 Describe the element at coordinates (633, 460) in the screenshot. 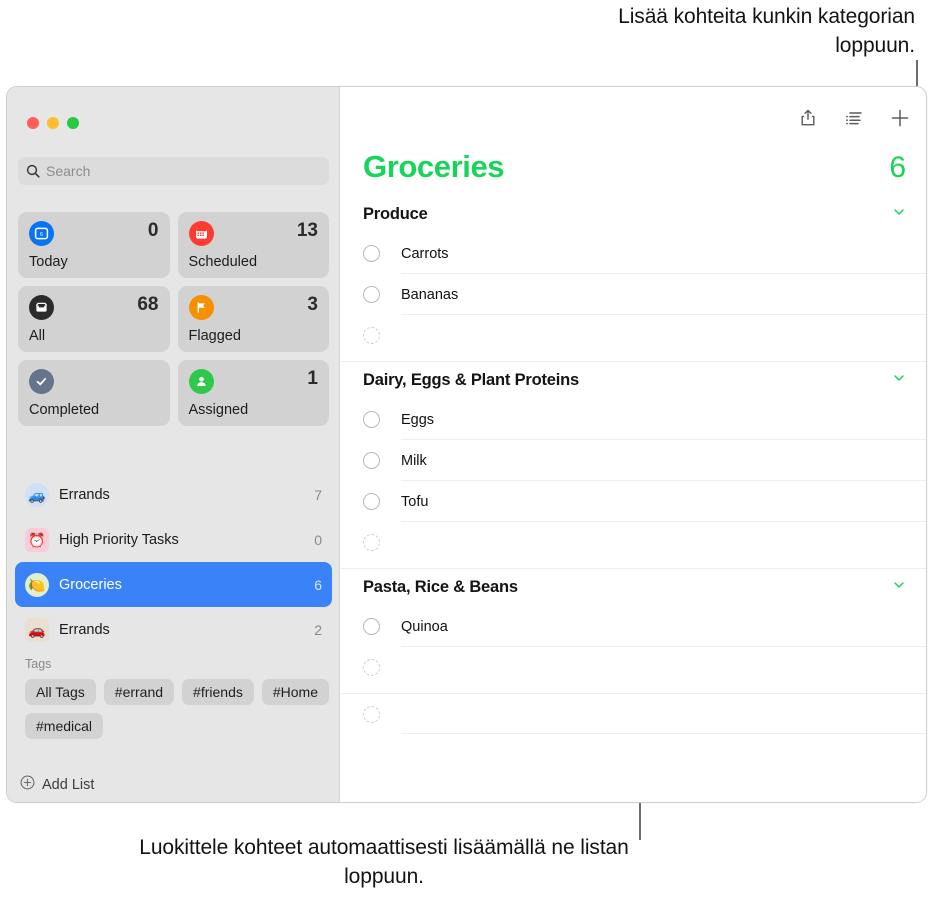

I see `reminder-row: Milk` at that location.